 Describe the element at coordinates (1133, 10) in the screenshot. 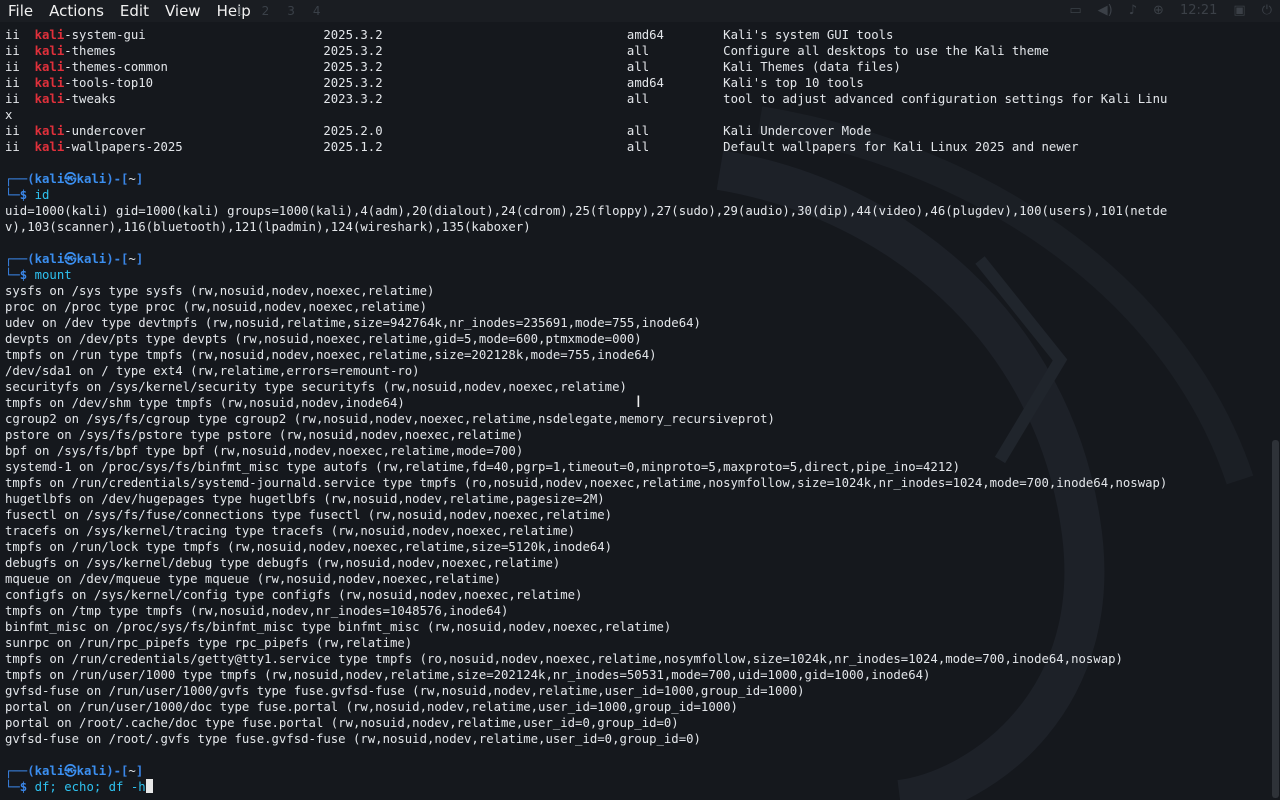

I see `notification-bell-icon: ♪` at that location.